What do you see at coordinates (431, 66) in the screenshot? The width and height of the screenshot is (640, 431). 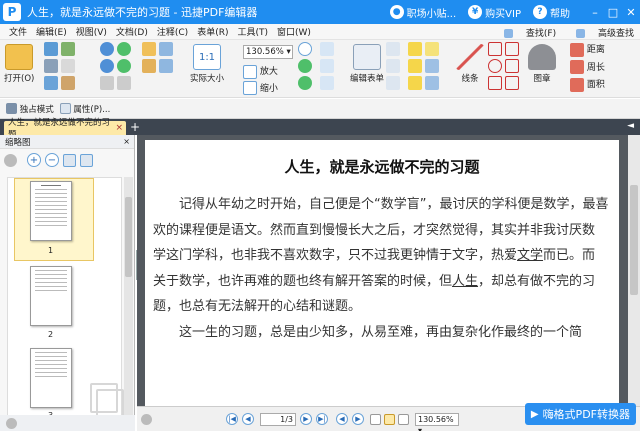 I see `attach-icon` at bounding box center [431, 66].